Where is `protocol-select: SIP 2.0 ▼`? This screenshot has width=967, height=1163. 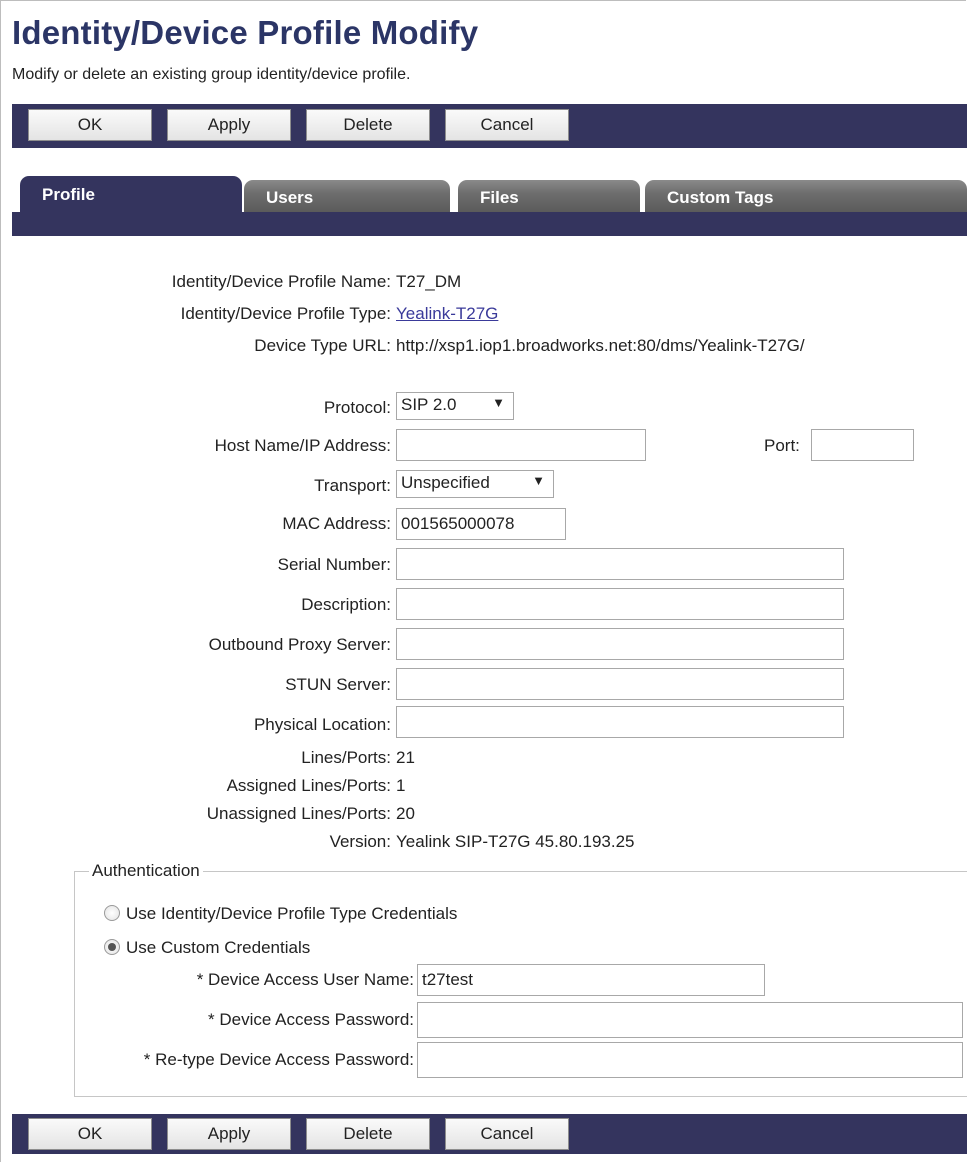
protocol-select: SIP 2.0 ▼ is located at coordinates (455, 406).